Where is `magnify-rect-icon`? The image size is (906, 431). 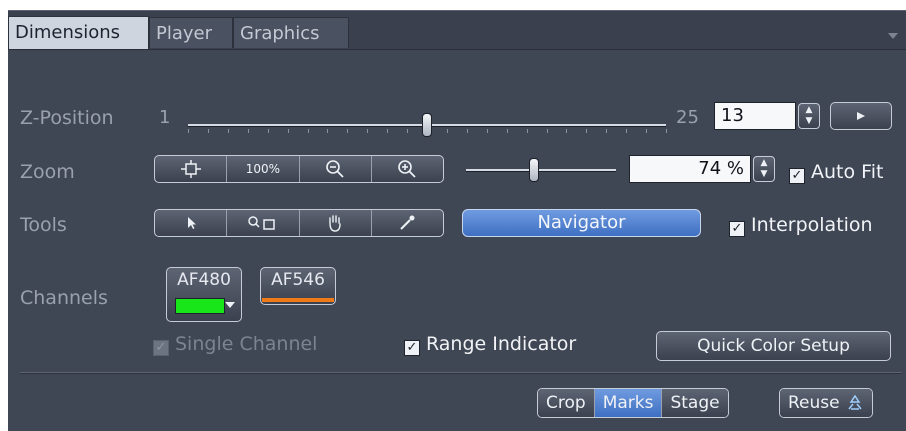
magnify-rect-icon is located at coordinates (261, 223).